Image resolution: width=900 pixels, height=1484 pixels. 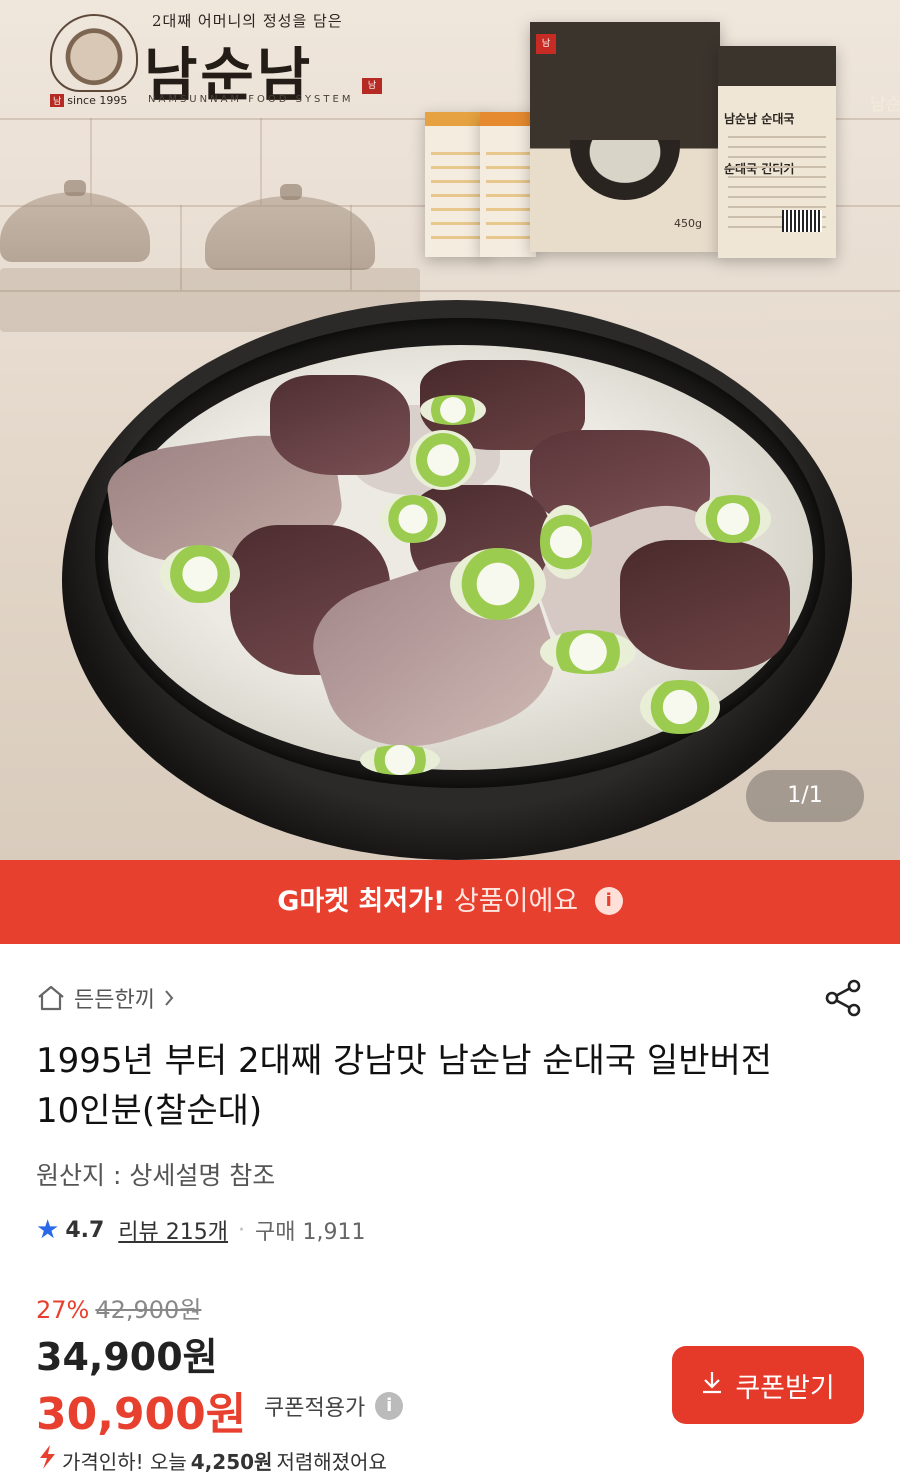 I want to click on package-broth: 남 남순남 순대국 육수 450g, so click(x=715, y=137).